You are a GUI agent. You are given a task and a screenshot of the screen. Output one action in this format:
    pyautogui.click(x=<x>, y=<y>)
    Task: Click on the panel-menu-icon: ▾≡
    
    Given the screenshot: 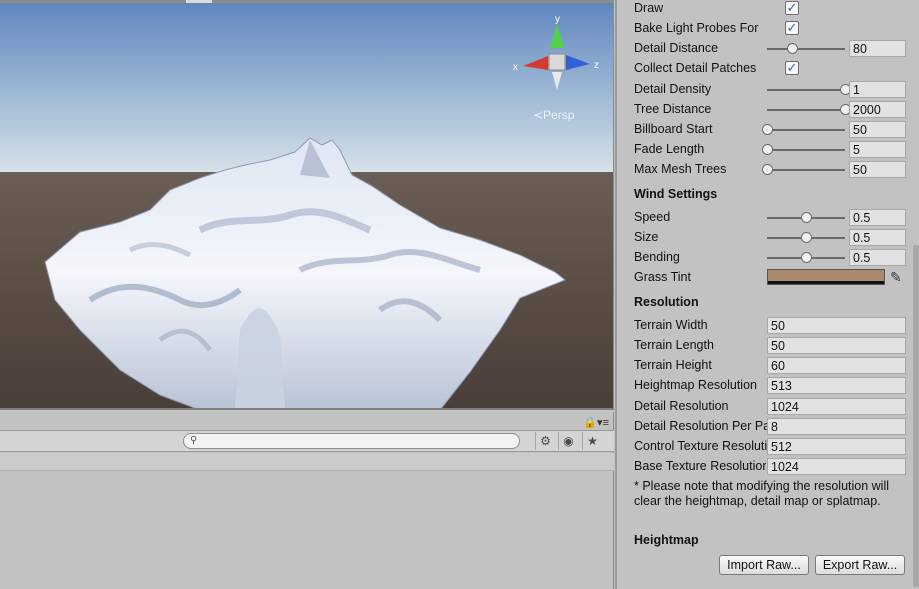 What is the action you would take?
    pyautogui.click(x=603, y=423)
    